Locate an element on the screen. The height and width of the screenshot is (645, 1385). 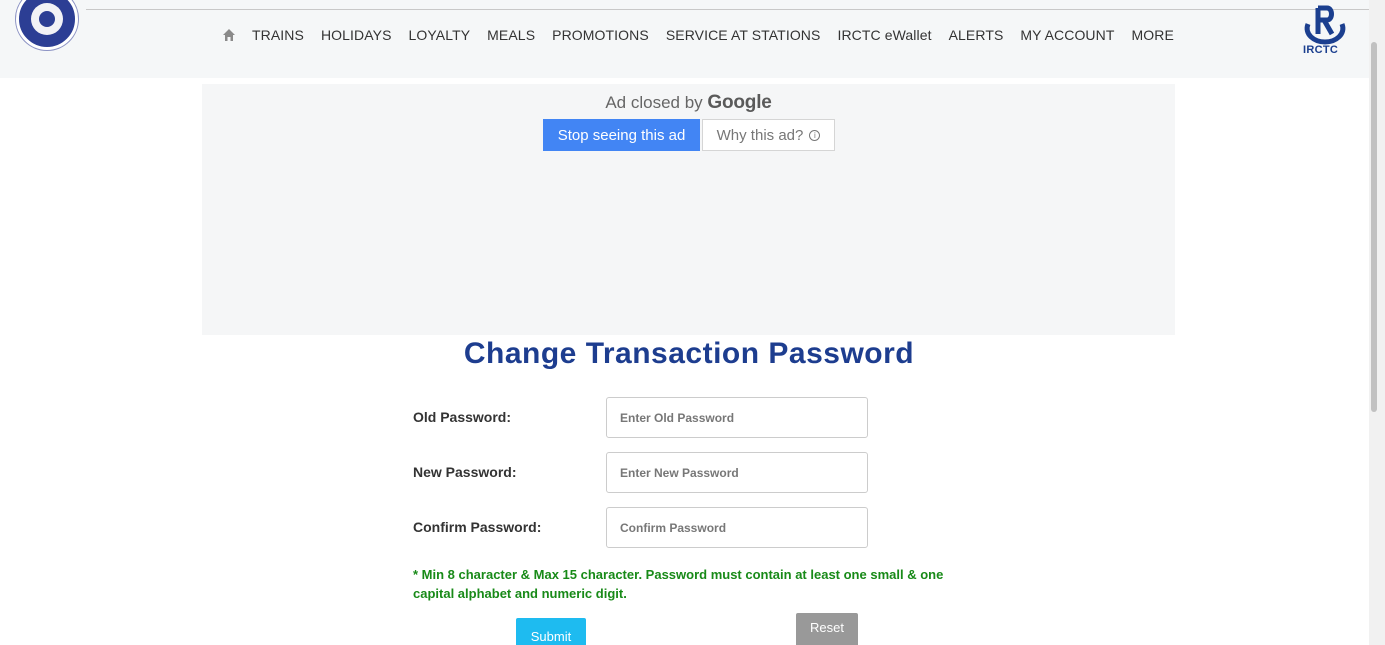
info-icon: i is located at coordinates (815, 135).